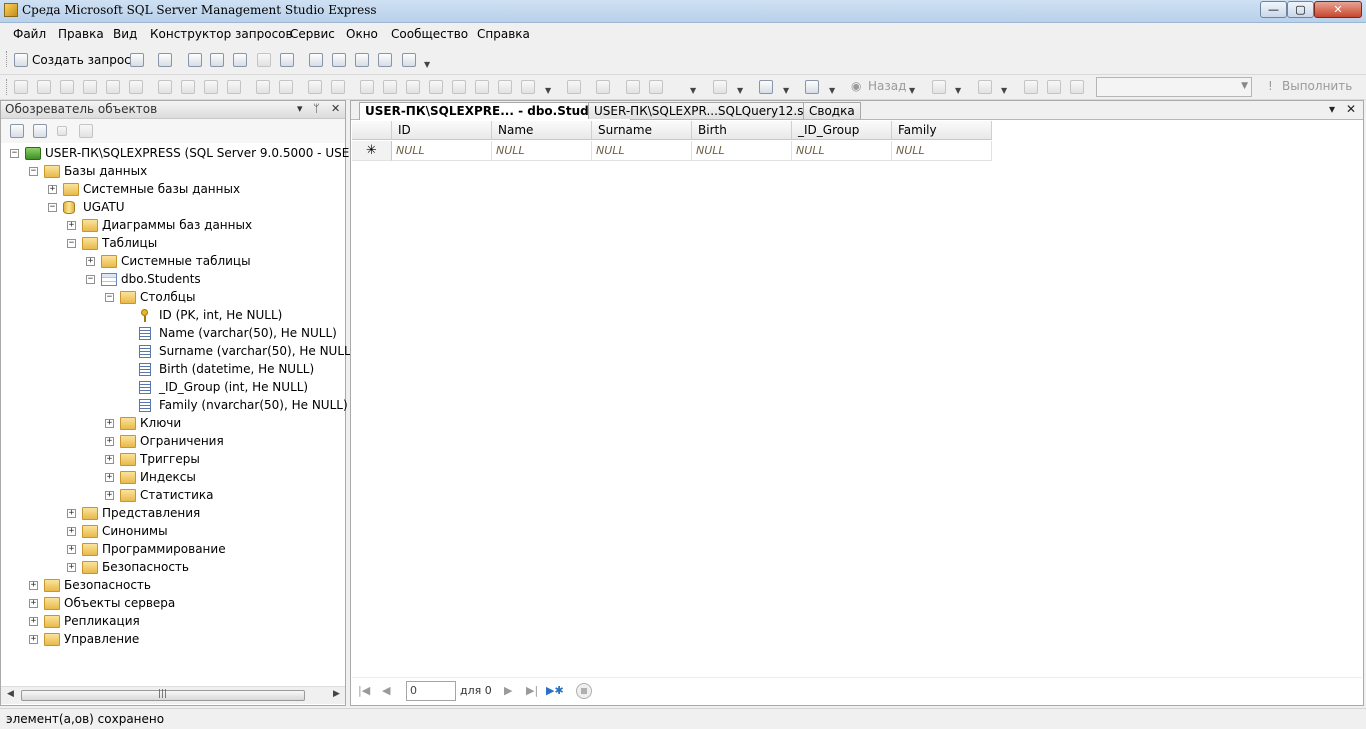  What do you see at coordinates (1338, 9) in the screenshot?
I see `close-button: ✕` at bounding box center [1338, 9].